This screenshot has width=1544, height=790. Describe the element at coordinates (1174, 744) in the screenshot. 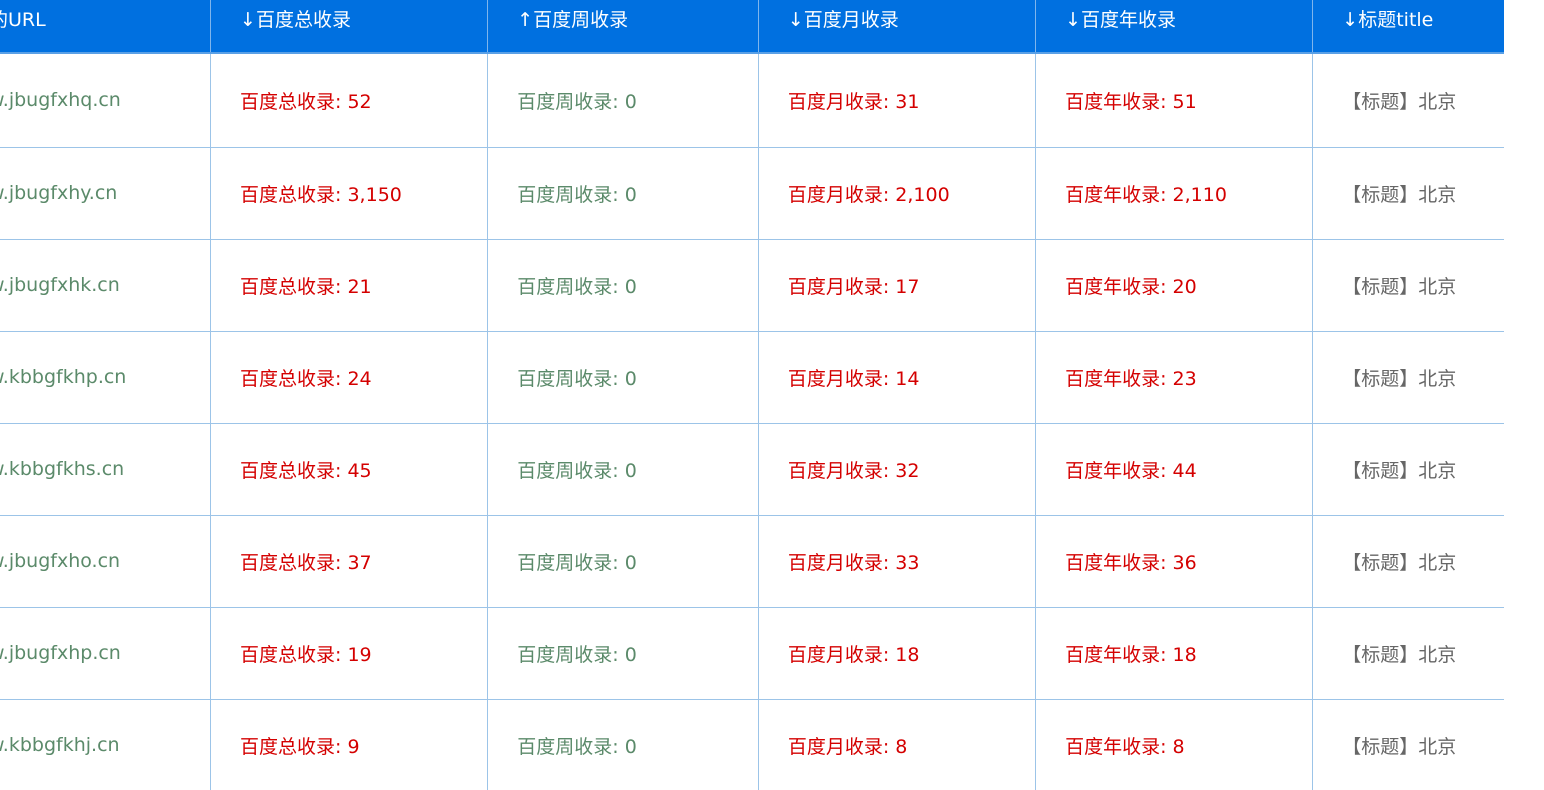

I see `baidu-year-index-cell: 百度年收录: 8` at that location.